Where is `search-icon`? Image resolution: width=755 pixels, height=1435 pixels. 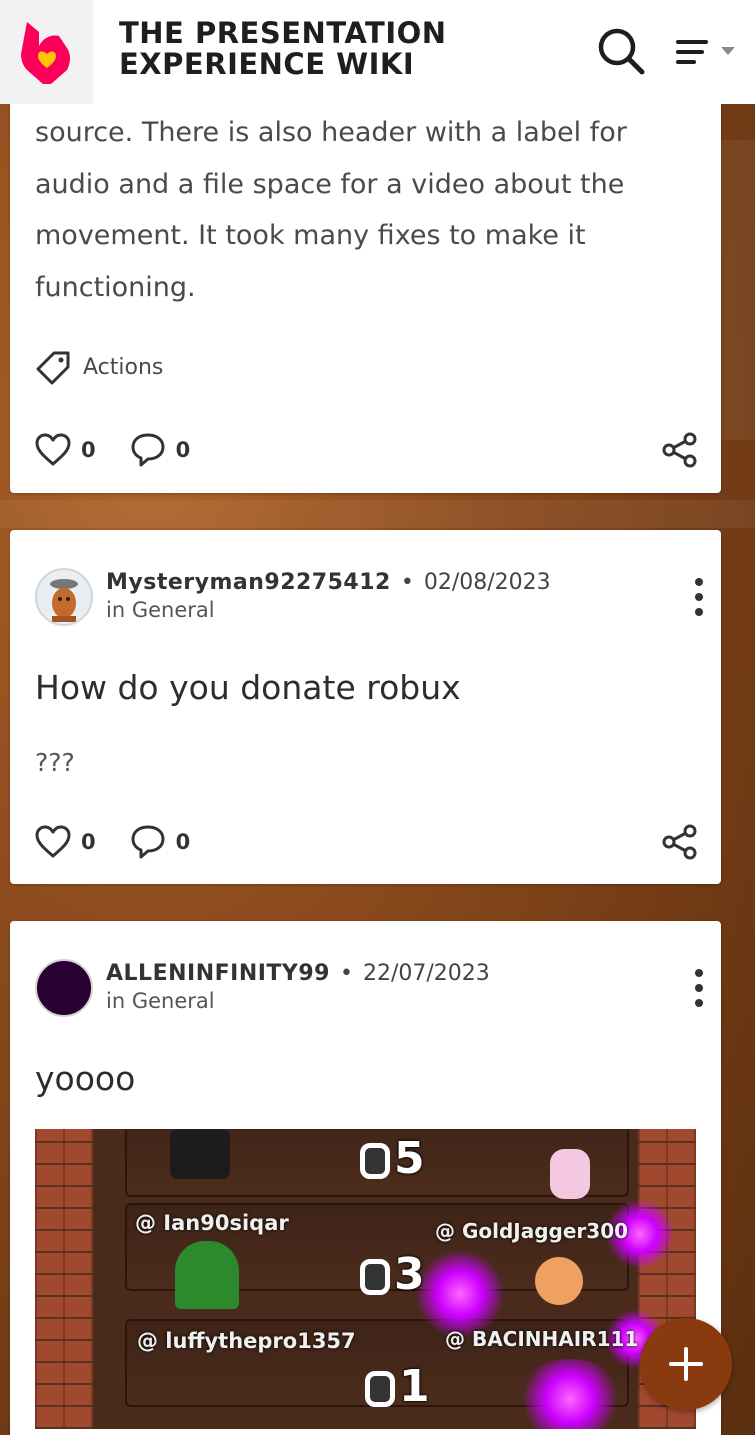
search-icon is located at coordinates (621, 51).